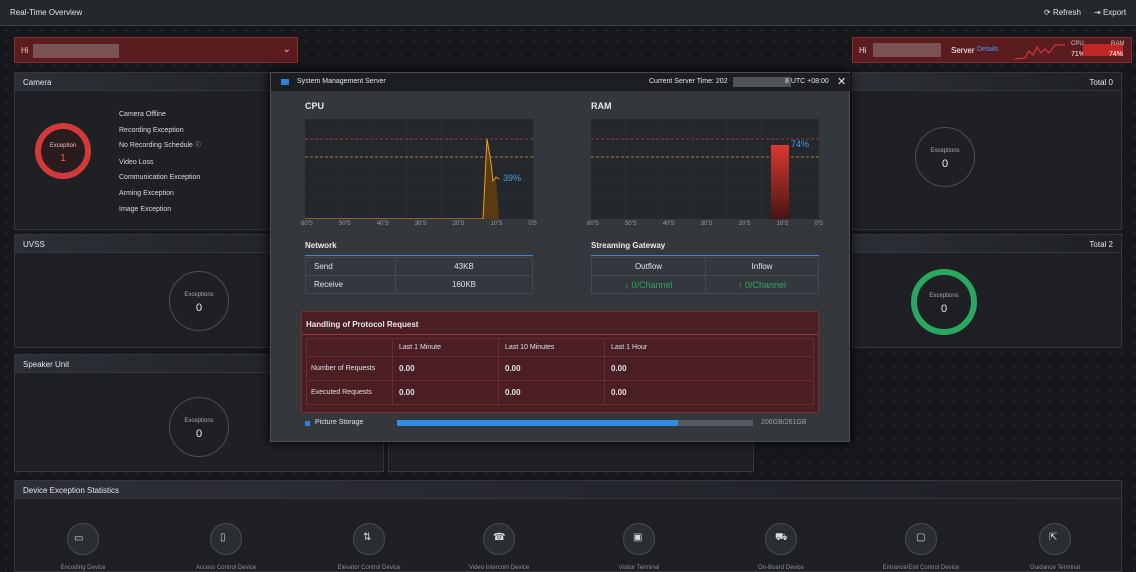 This screenshot has height=572, width=1136. Describe the element at coordinates (800, 144) in the screenshot. I see `ram-current-value: 74%` at that location.